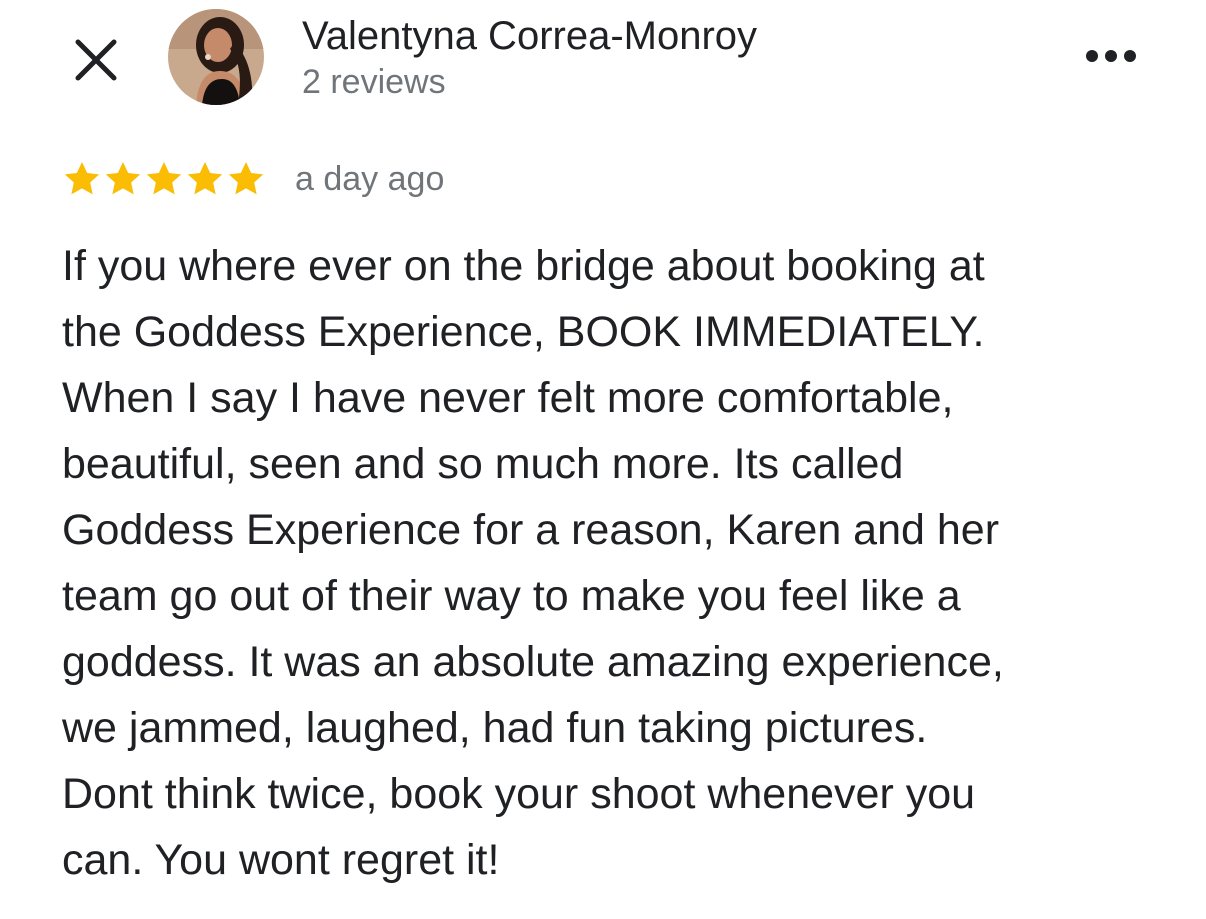 The width and height of the screenshot is (1206, 919). I want to click on more-horizontal-icon, so click(1111, 56).